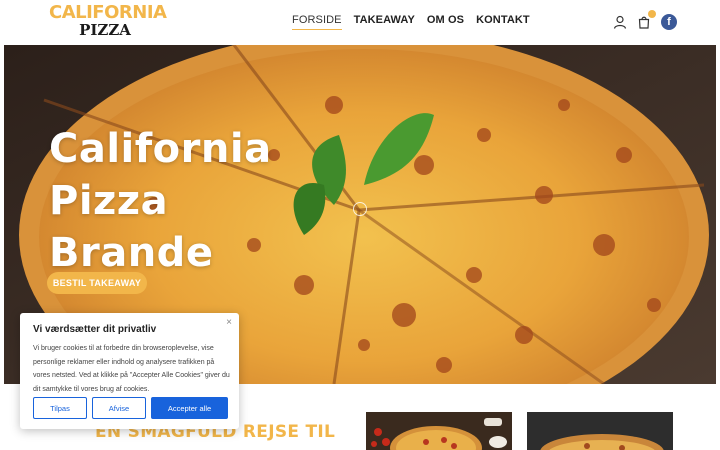 Image resolution: width=720 pixels, height=450 pixels. What do you see at coordinates (109, 201) in the screenshot?
I see `hero-title-line-2: Pizza` at bounding box center [109, 201].